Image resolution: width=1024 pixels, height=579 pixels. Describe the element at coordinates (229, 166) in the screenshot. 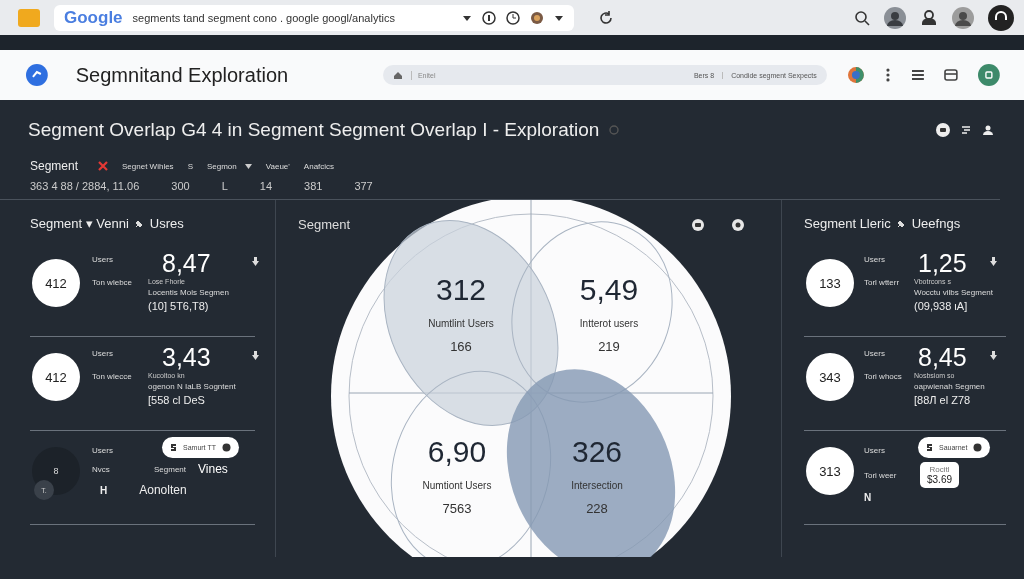

I see `segment-option: Segmon` at that location.